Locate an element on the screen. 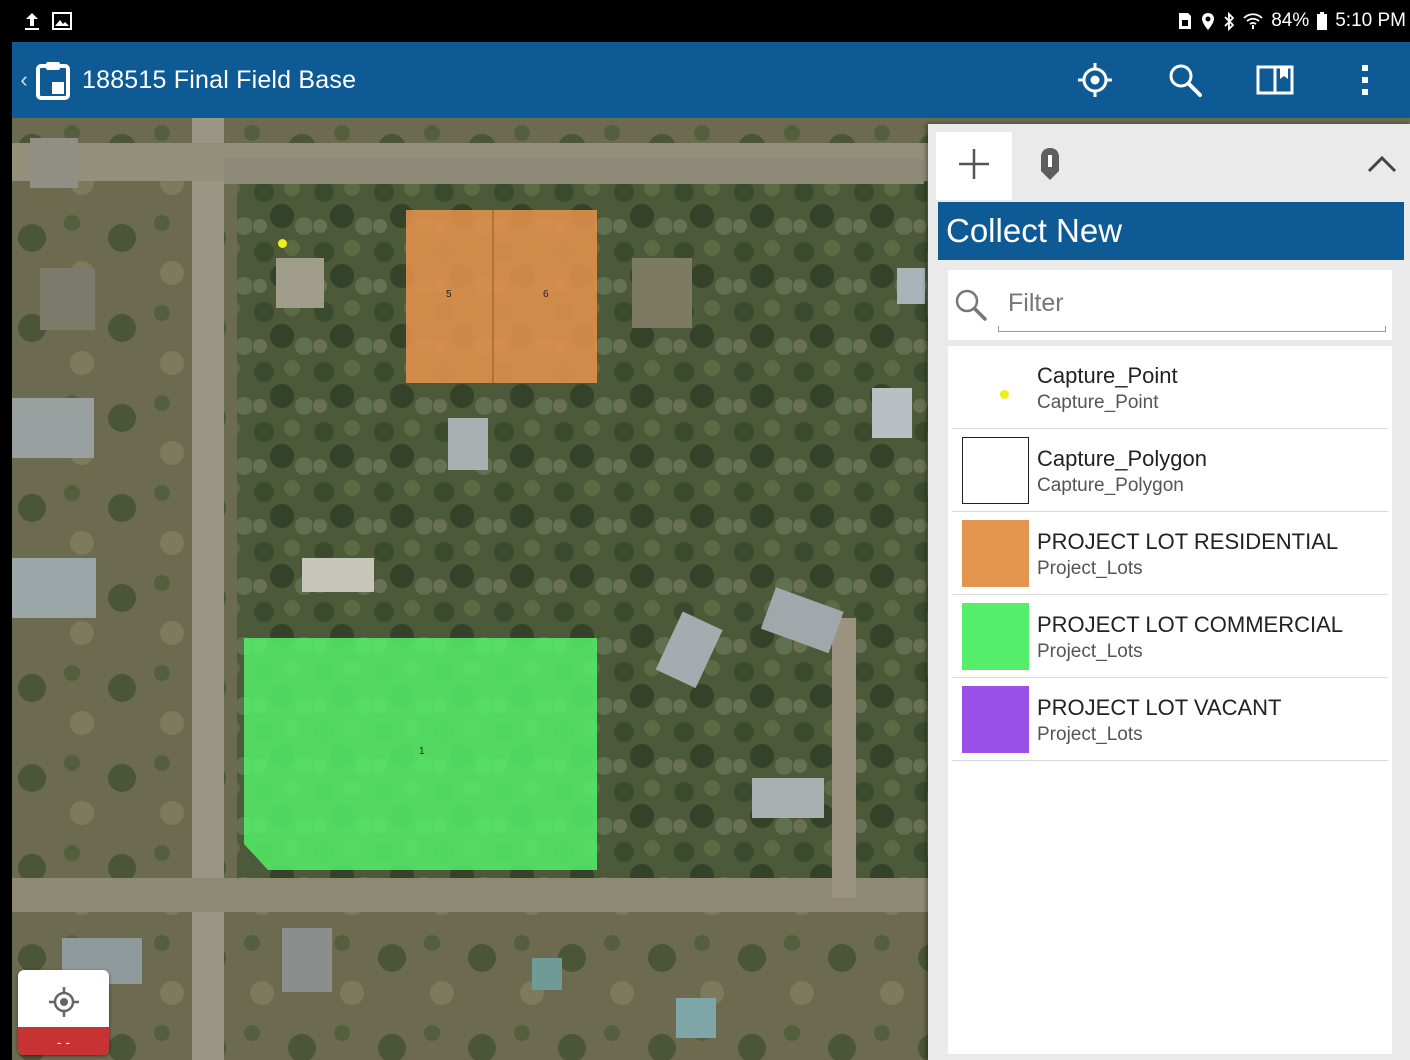 This screenshot has height=1060, width=1410. list-item: Capture_Point Capture_Point is located at coordinates (1170, 387).